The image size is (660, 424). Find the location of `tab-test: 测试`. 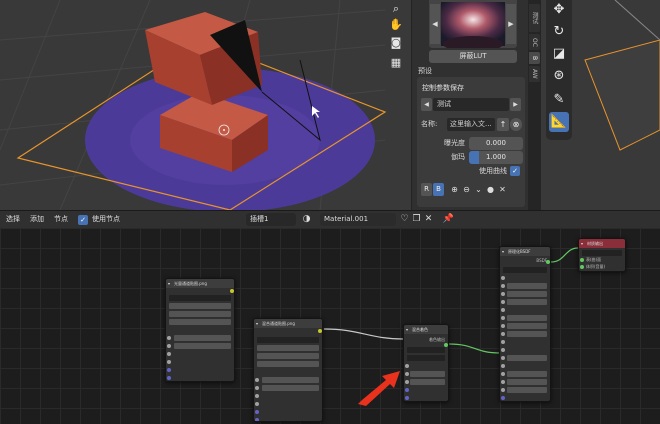

tab-test: 测试 is located at coordinates (534, 18).